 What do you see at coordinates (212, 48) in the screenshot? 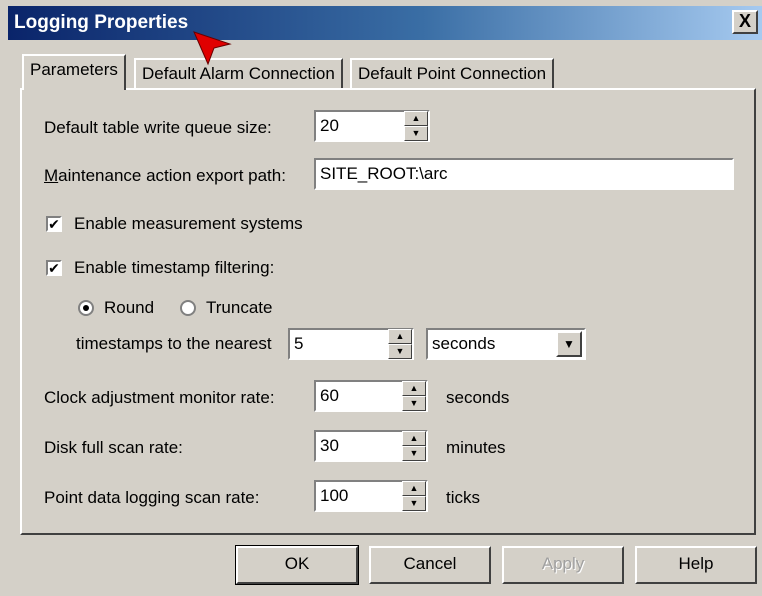
I see `mouse-cursor-icon` at bounding box center [212, 48].